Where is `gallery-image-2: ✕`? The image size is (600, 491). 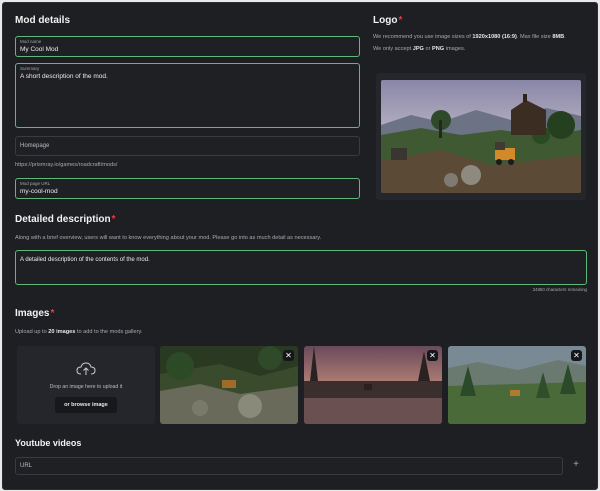 gallery-image-2: ✕ is located at coordinates (373, 385).